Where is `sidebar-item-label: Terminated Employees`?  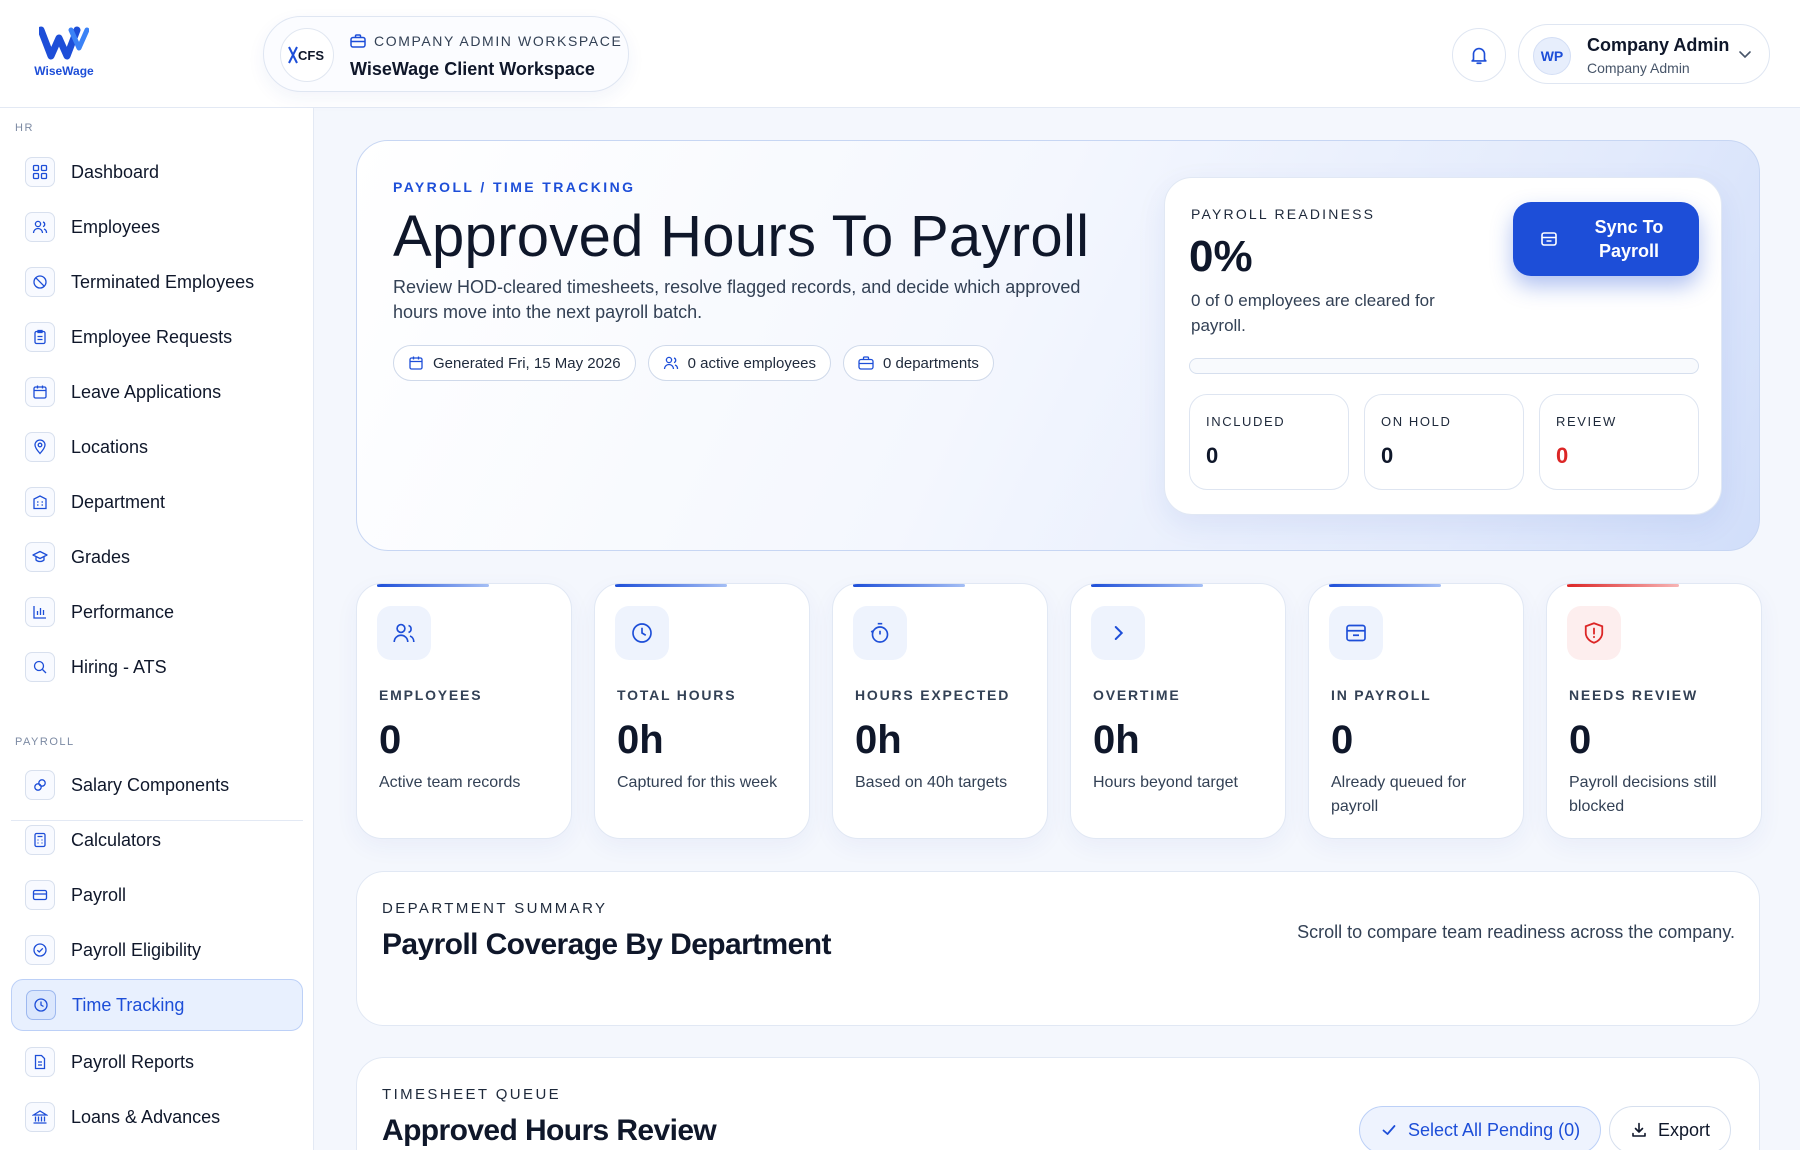
sidebar-item-label: Terminated Employees is located at coordinates (163, 281).